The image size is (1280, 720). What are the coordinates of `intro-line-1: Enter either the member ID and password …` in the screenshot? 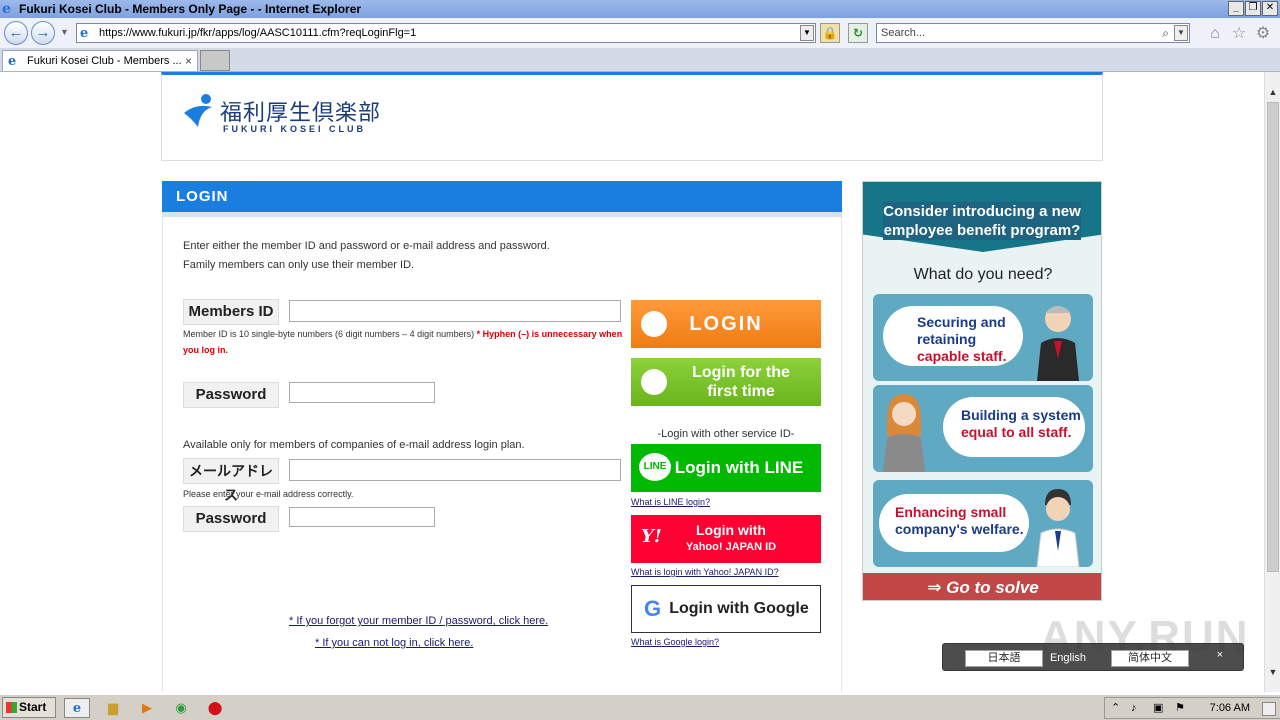 It's located at (366, 246).